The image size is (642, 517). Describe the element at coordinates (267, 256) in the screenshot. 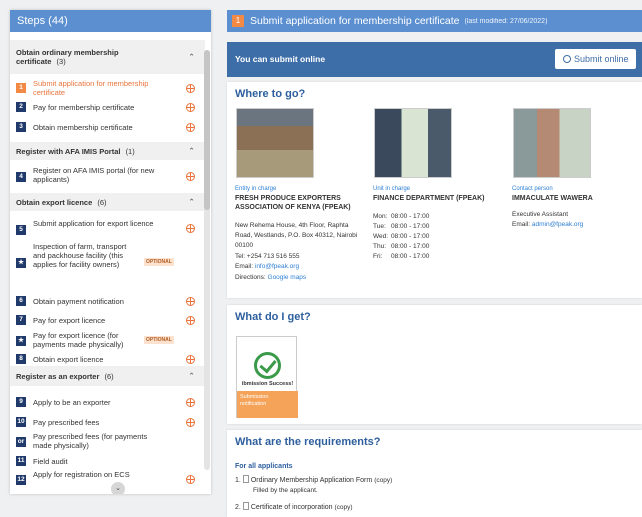

I see `entity-tel: Tel: +254 713 516 555` at that location.